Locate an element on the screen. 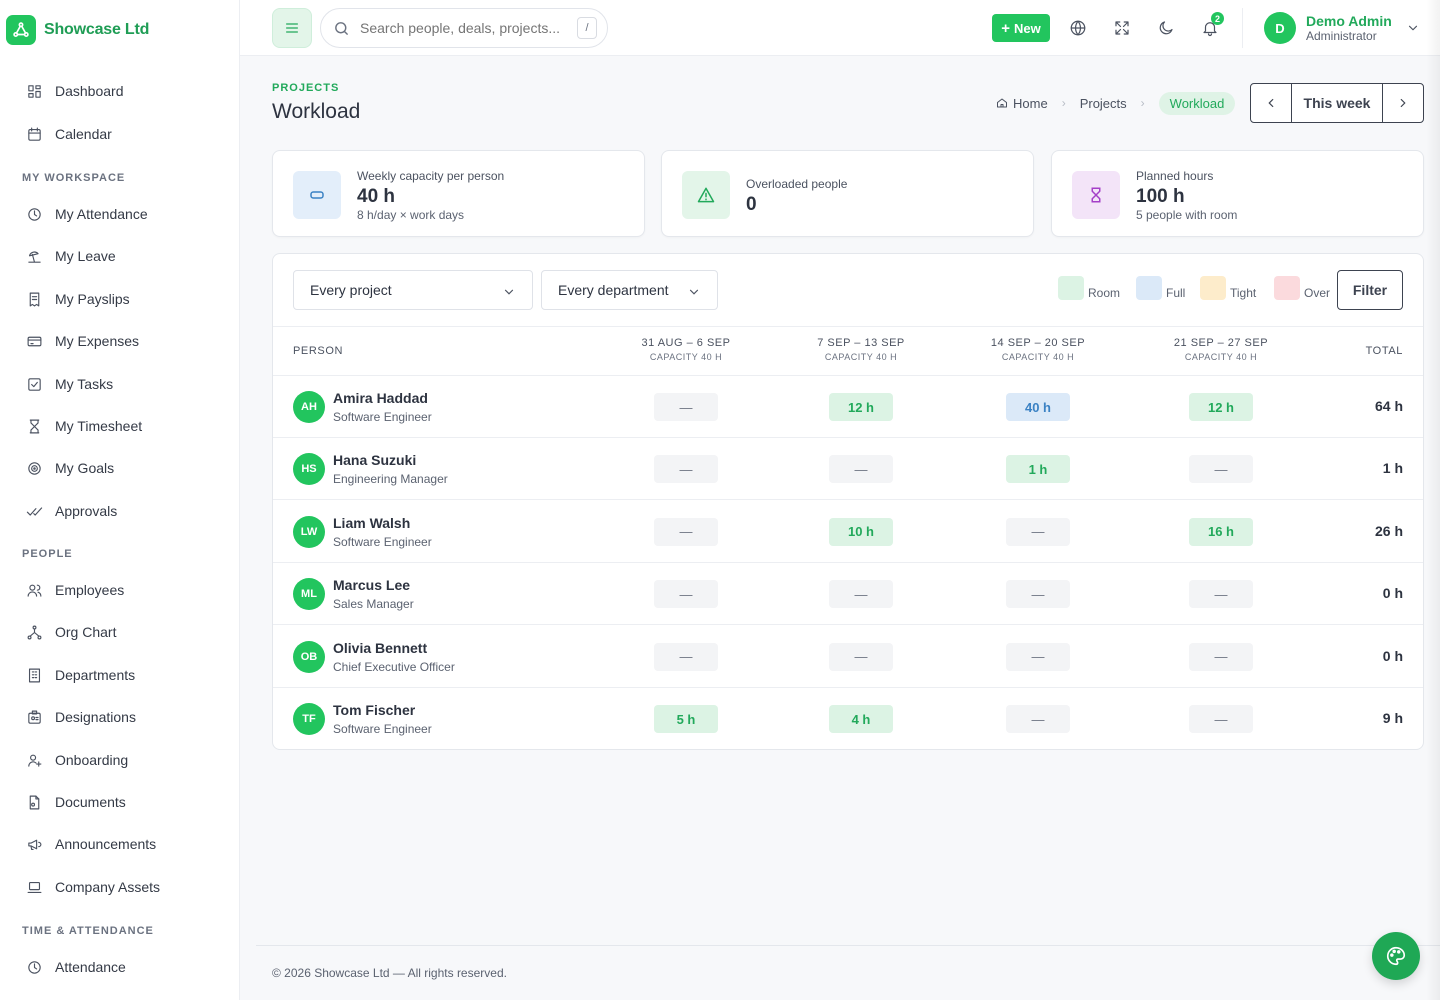 Image resolution: width=1440 pixels, height=1000 pixels. next-week-button is located at coordinates (1403, 103).